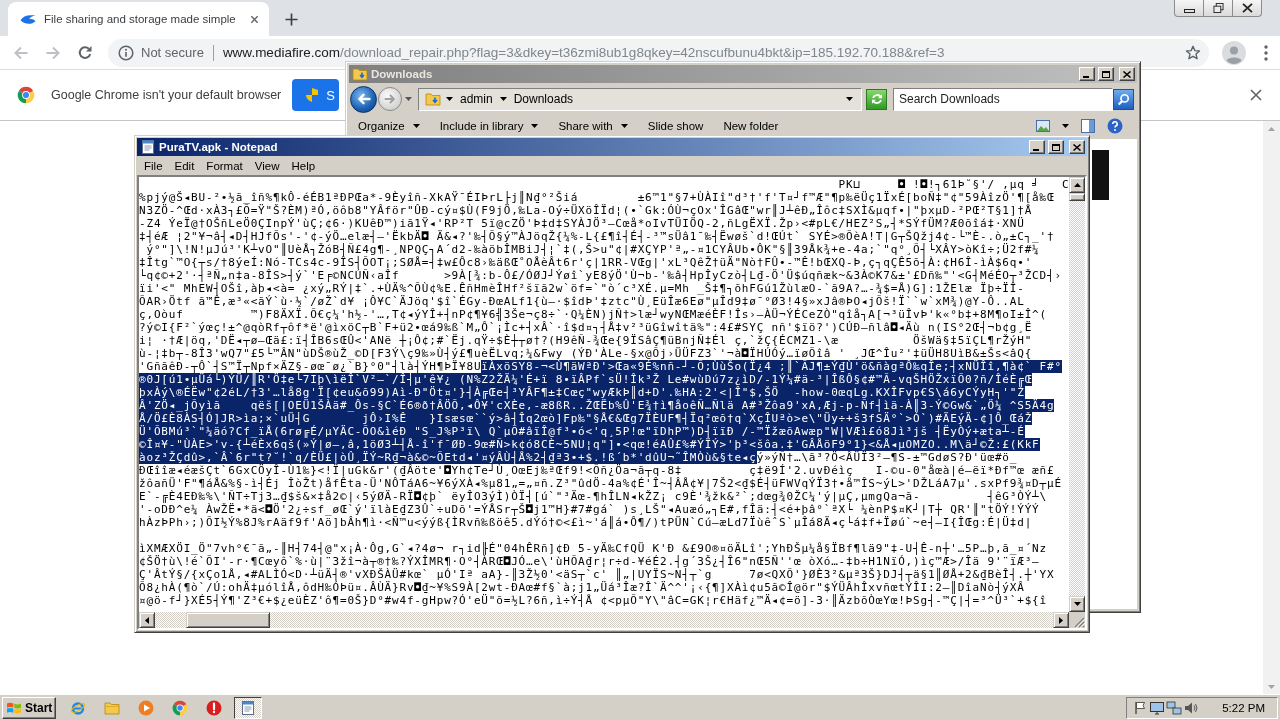  I want to click on start-button: Start, so click(29, 707).